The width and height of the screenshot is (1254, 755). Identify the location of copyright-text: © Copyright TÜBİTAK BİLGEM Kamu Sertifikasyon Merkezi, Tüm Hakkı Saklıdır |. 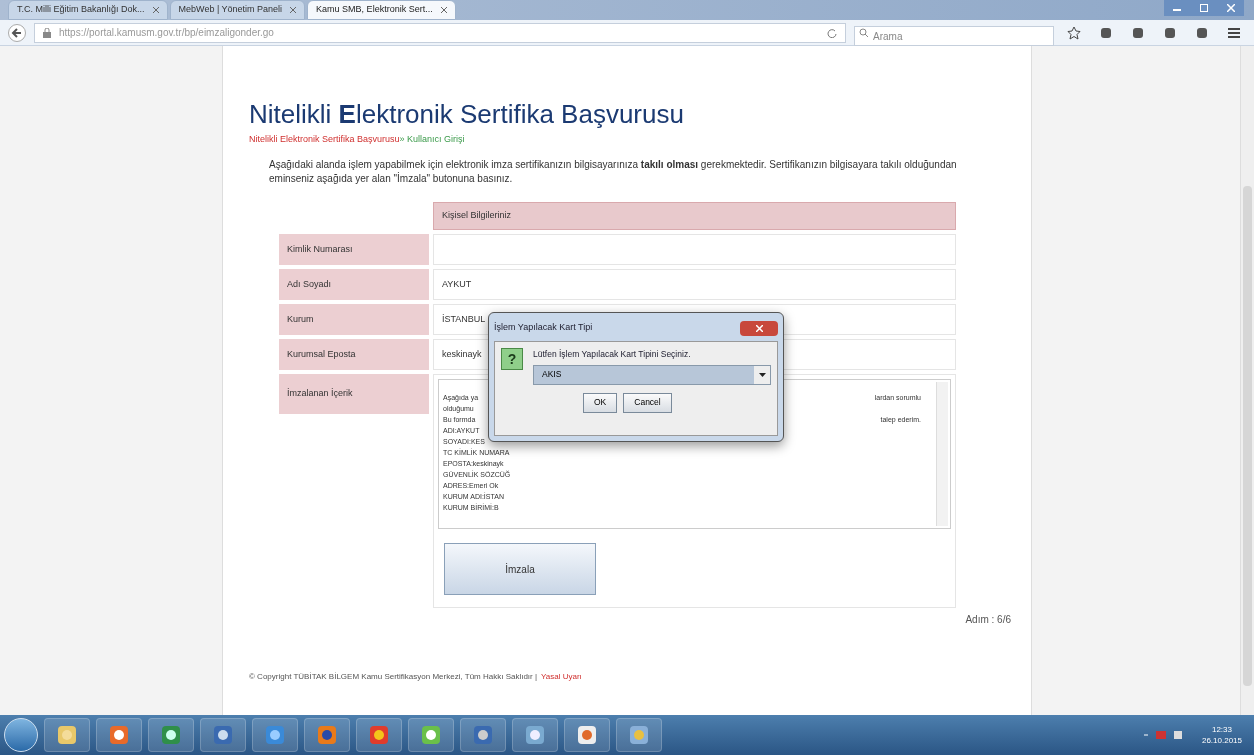
(393, 677).